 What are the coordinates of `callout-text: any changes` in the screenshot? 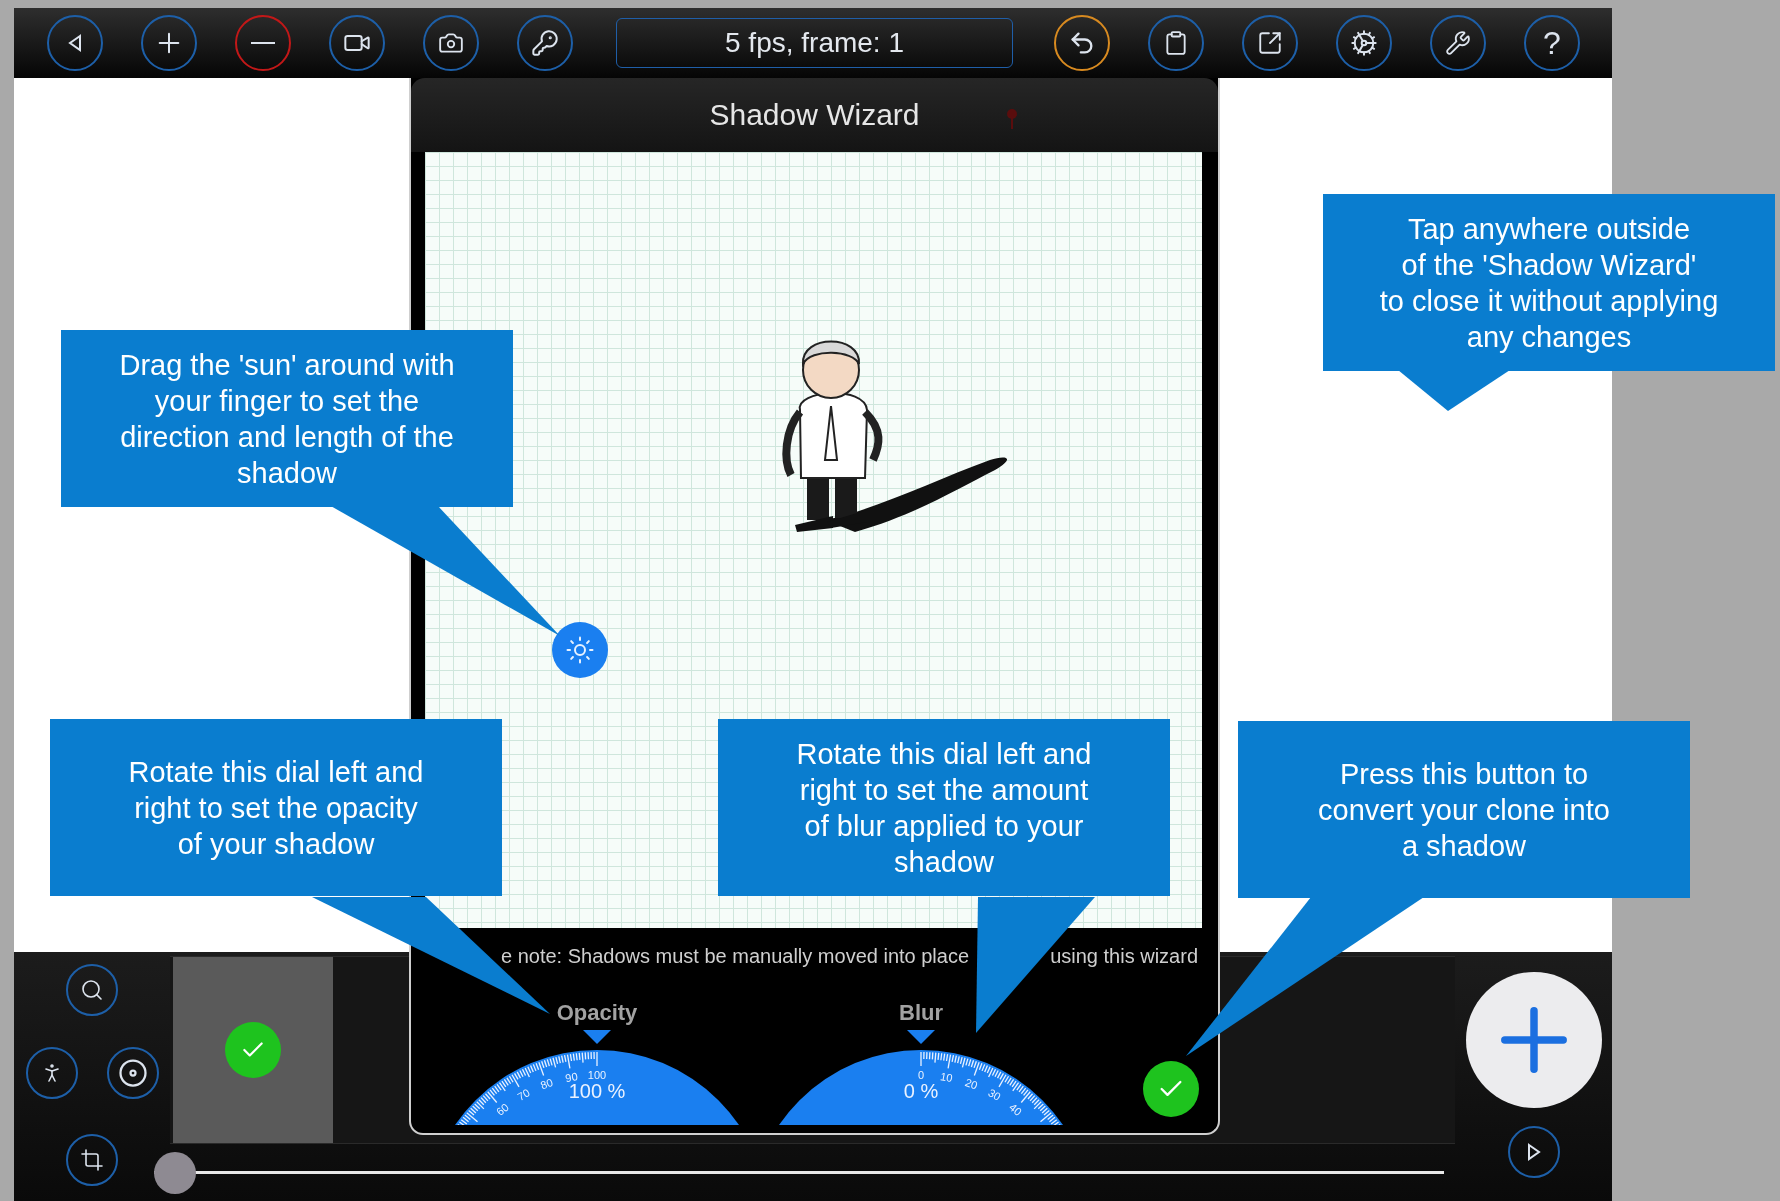 It's located at (1549, 337).